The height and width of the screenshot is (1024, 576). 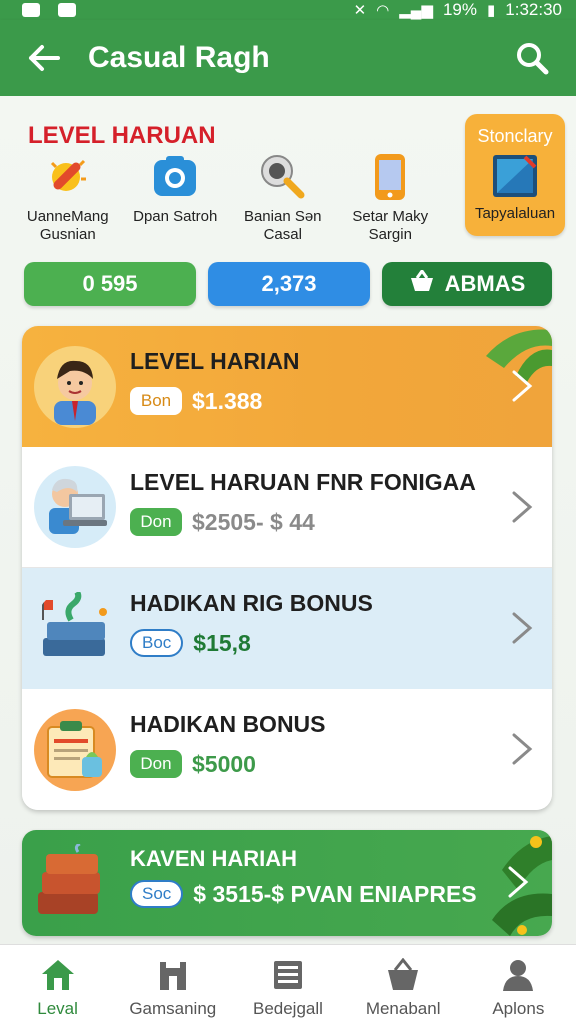 What do you see at coordinates (287, 749) in the screenshot?
I see `list-item: HADIKAN BONUS Don $5000` at bounding box center [287, 749].